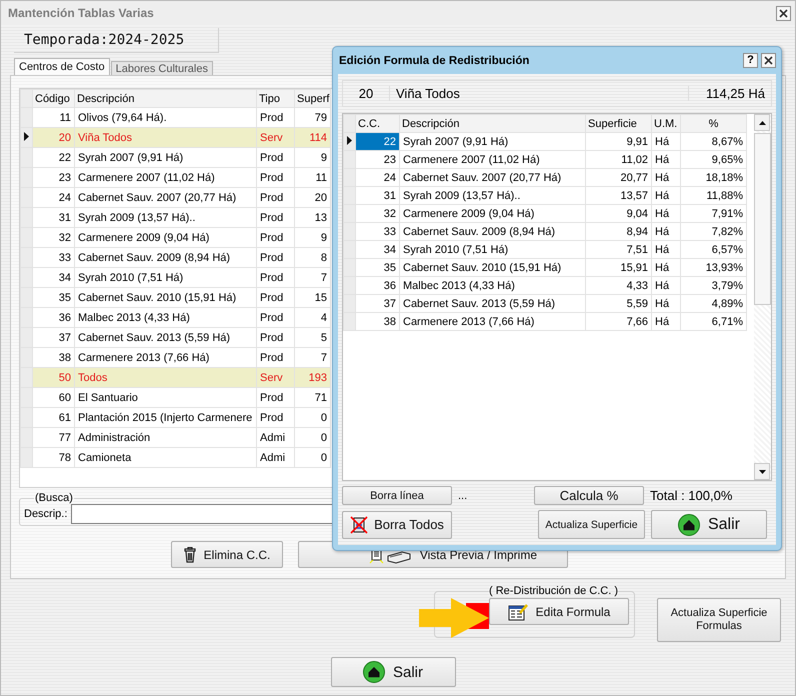 Image resolution: width=796 pixels, height=696 pixels. I want to click on table-cell: 9,04, so click(619, 213).